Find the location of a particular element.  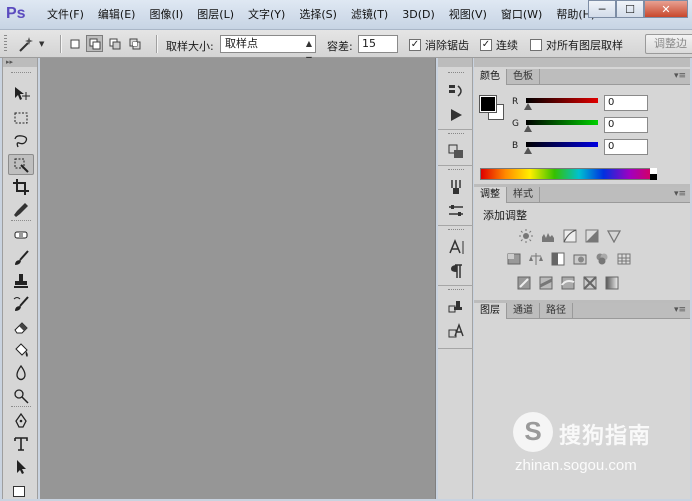

paint-bucket-tool is located at coordinates (21, 349).